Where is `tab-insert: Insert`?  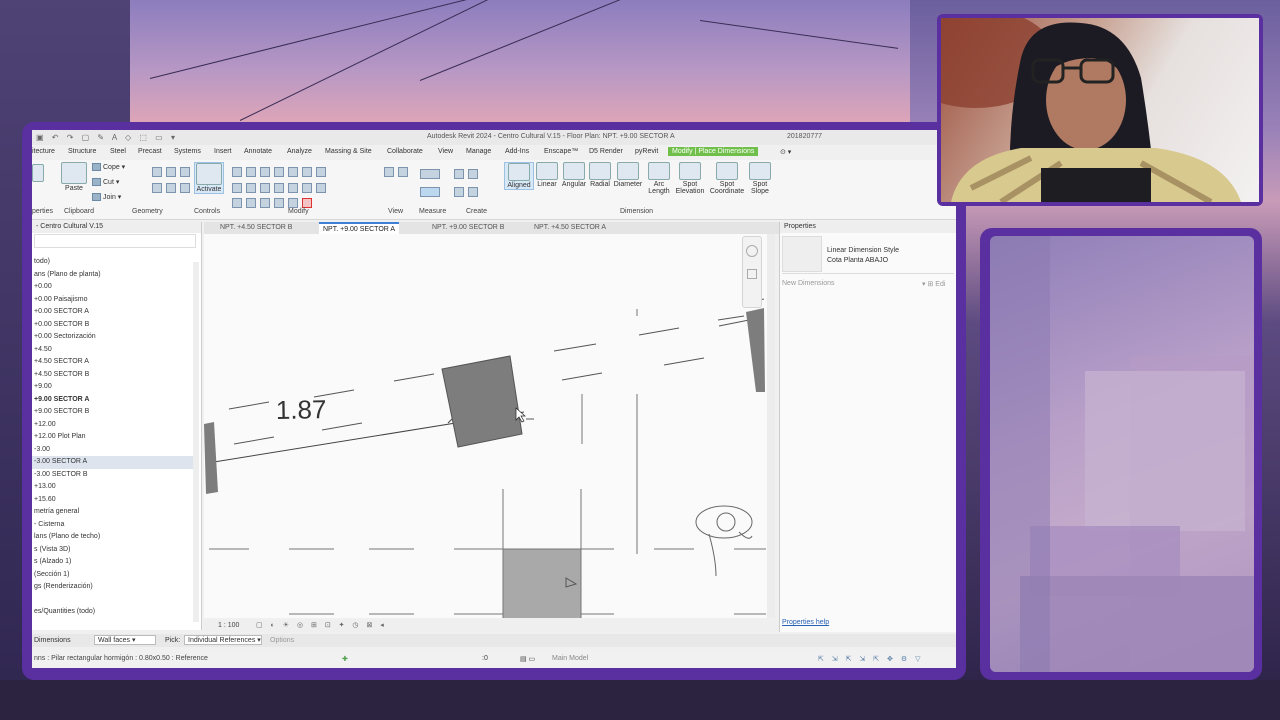
tab-insert: Insert is located at coordinates (223, 151).